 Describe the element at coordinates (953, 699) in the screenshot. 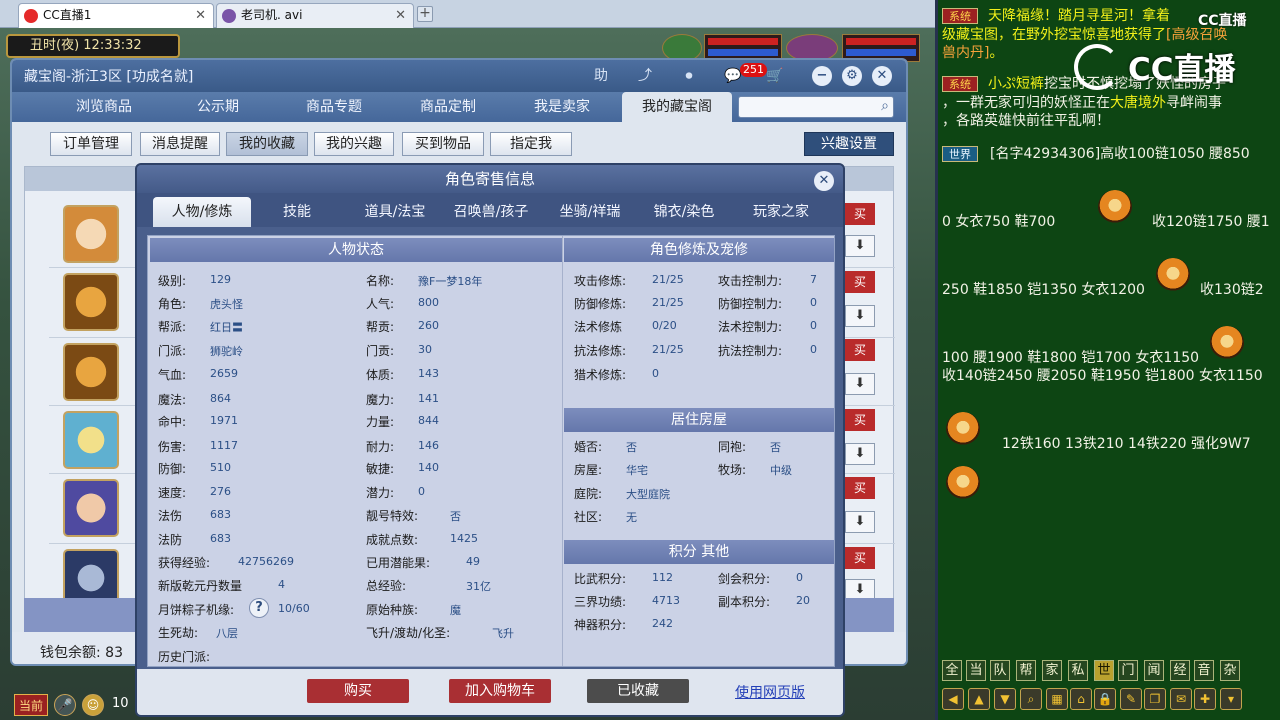

I see `arrow-left-icon: ◀` at that location.